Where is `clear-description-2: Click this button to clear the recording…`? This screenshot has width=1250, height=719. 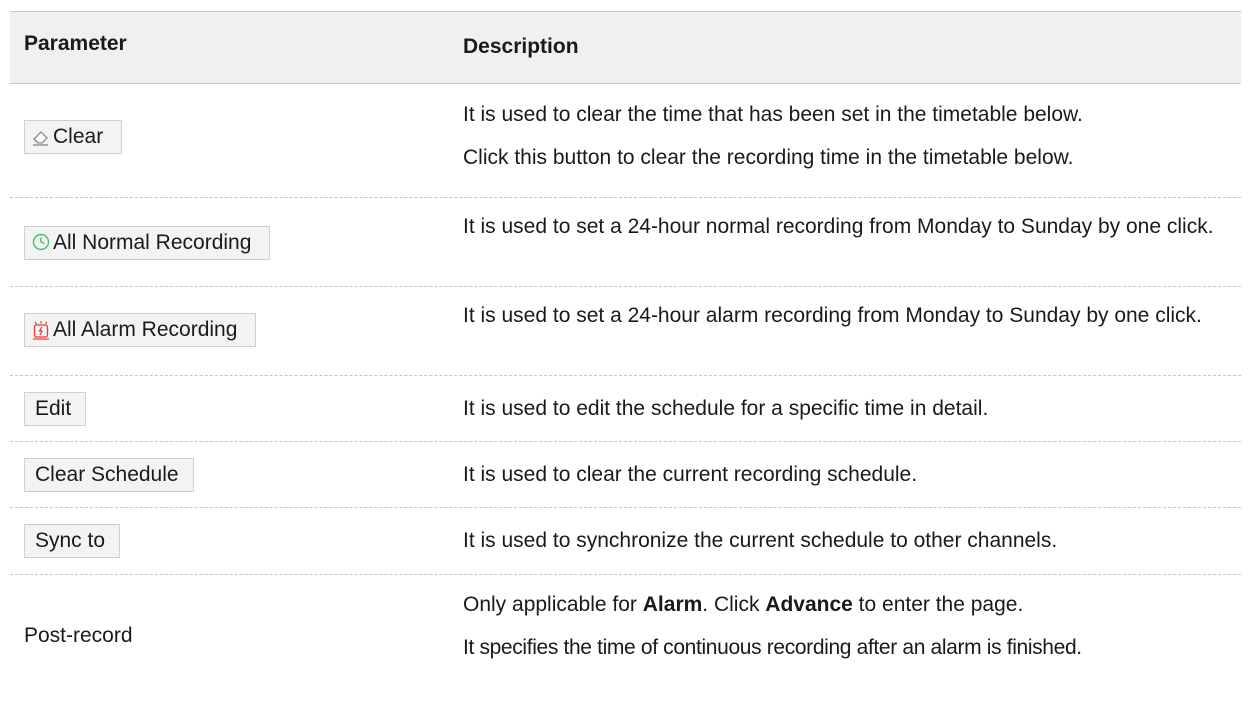
clear-description-2: Click this button to clear the recording… is located at coordinates (768, 157).